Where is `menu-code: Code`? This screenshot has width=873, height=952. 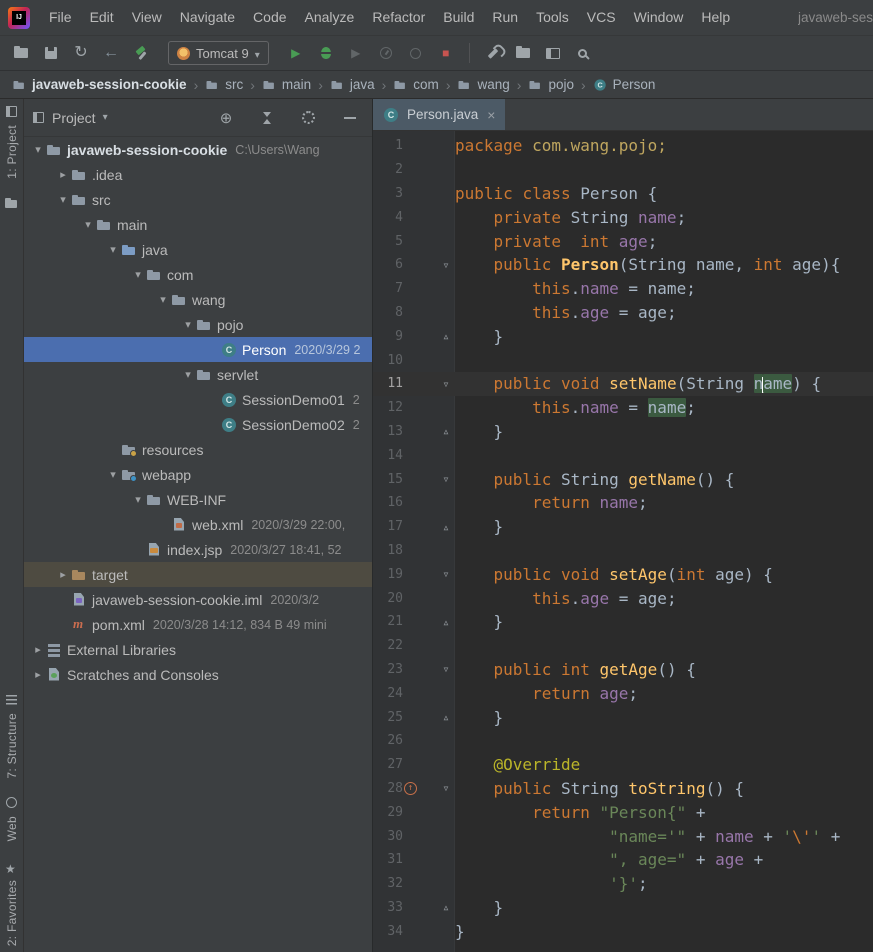 menu-code: Code is located at coordinates (269, 17).